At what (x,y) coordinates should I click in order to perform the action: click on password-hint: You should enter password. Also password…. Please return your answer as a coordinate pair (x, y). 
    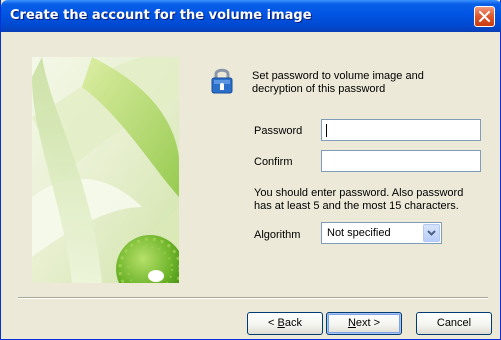
    Looking at the image, I should click on (359, 199).